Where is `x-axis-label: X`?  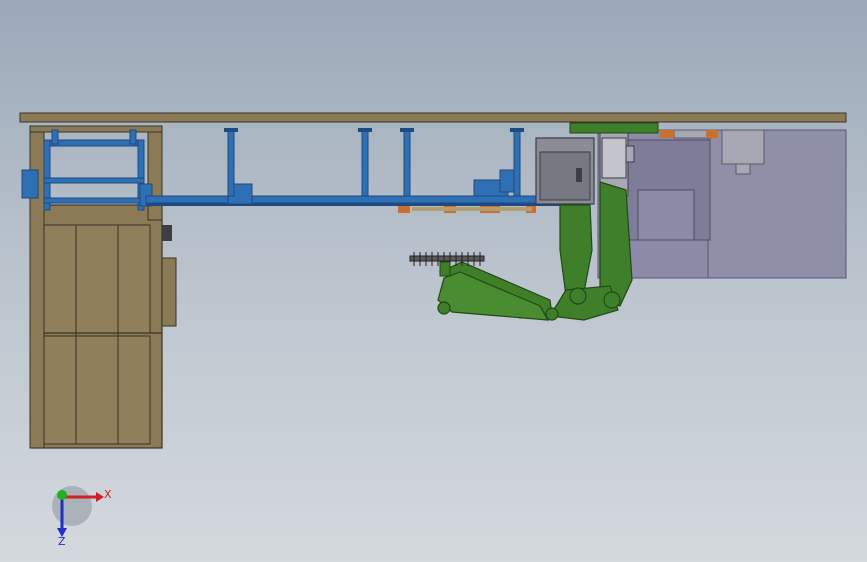
x-axis-label: X is located at coordinates (108, 494).